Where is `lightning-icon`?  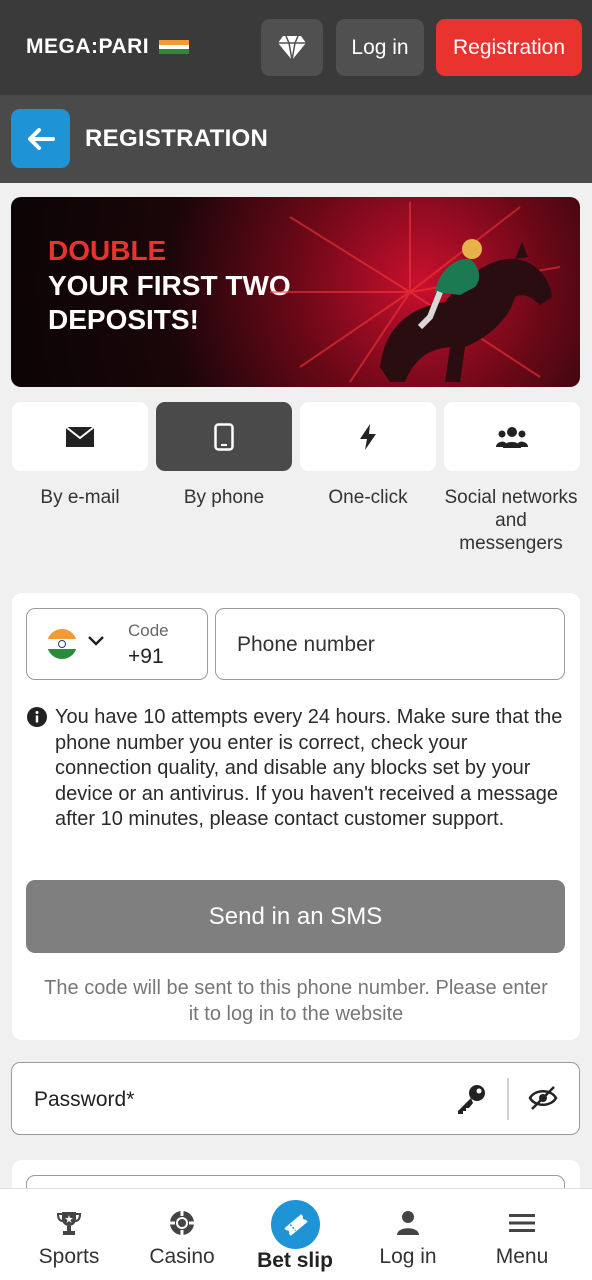 lightning-icon is located at coordinates (368, 436).